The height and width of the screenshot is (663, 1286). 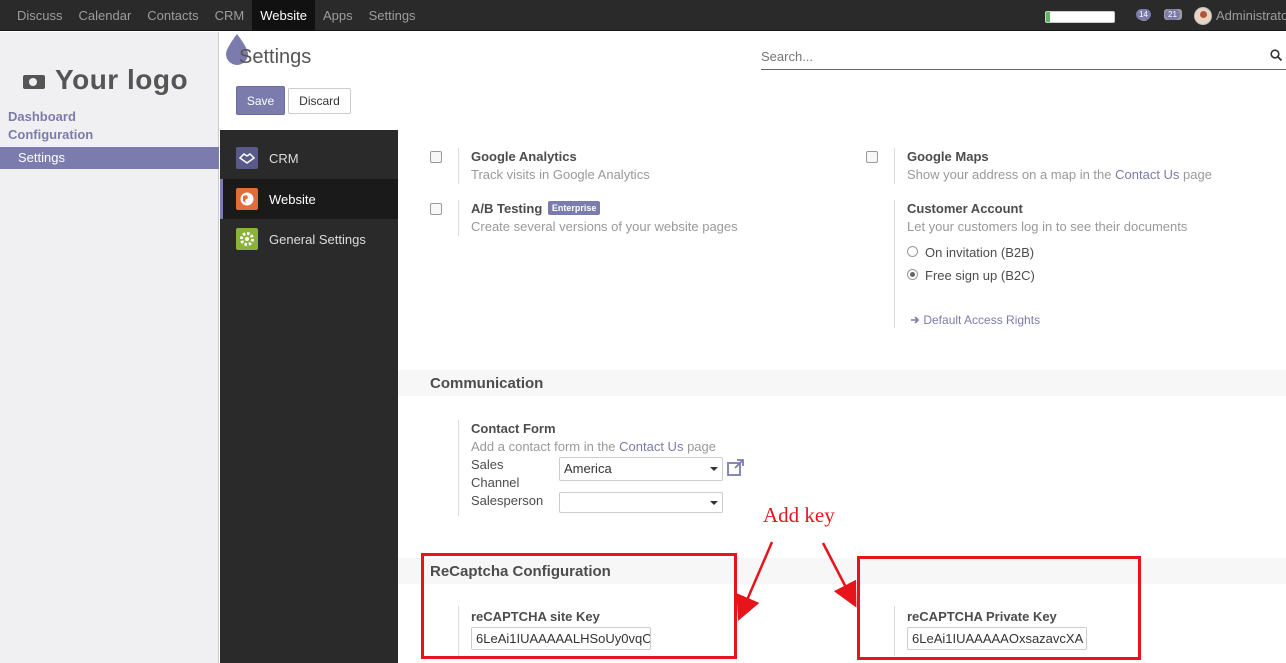 What do you see at coordinates (50, 134) in the screenshot?
I see `sidebar-item-configuration: Configuration` at bounding box center [50, 134].